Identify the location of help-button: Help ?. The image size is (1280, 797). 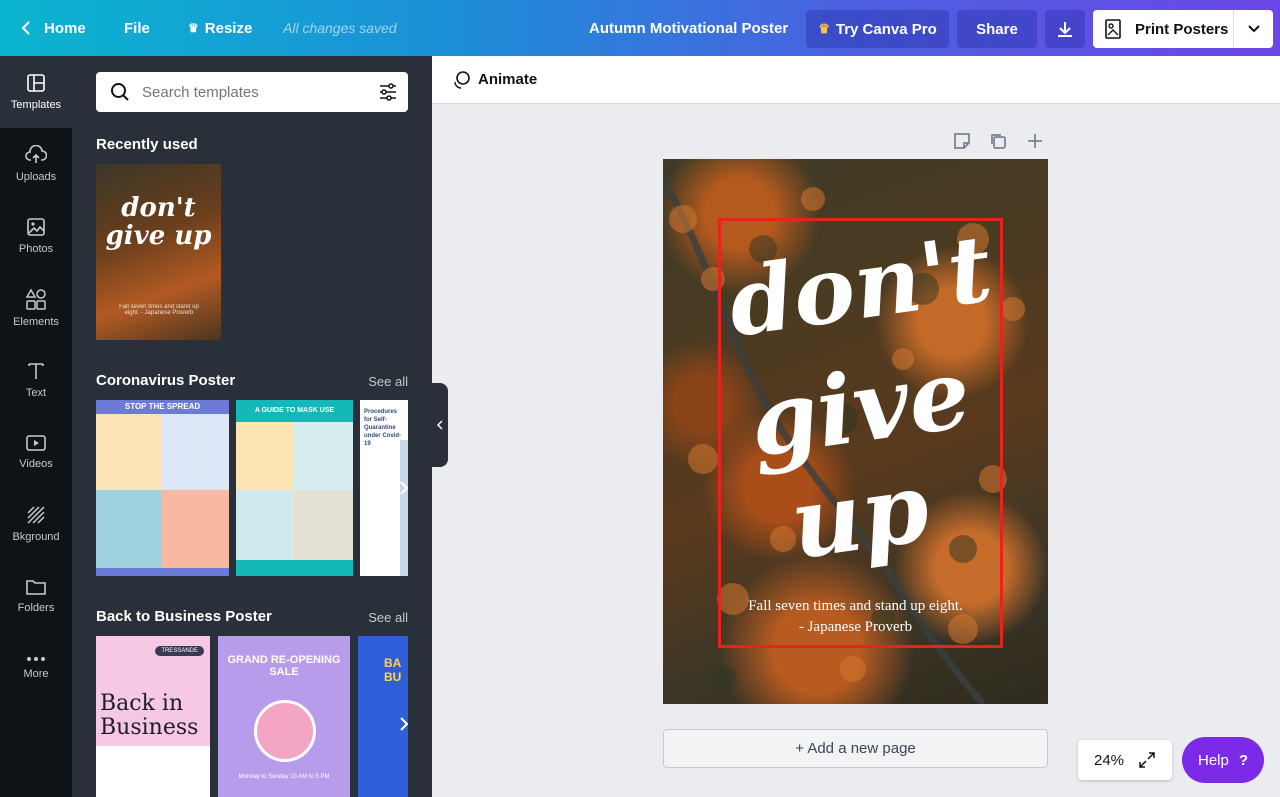
(1223, 760).